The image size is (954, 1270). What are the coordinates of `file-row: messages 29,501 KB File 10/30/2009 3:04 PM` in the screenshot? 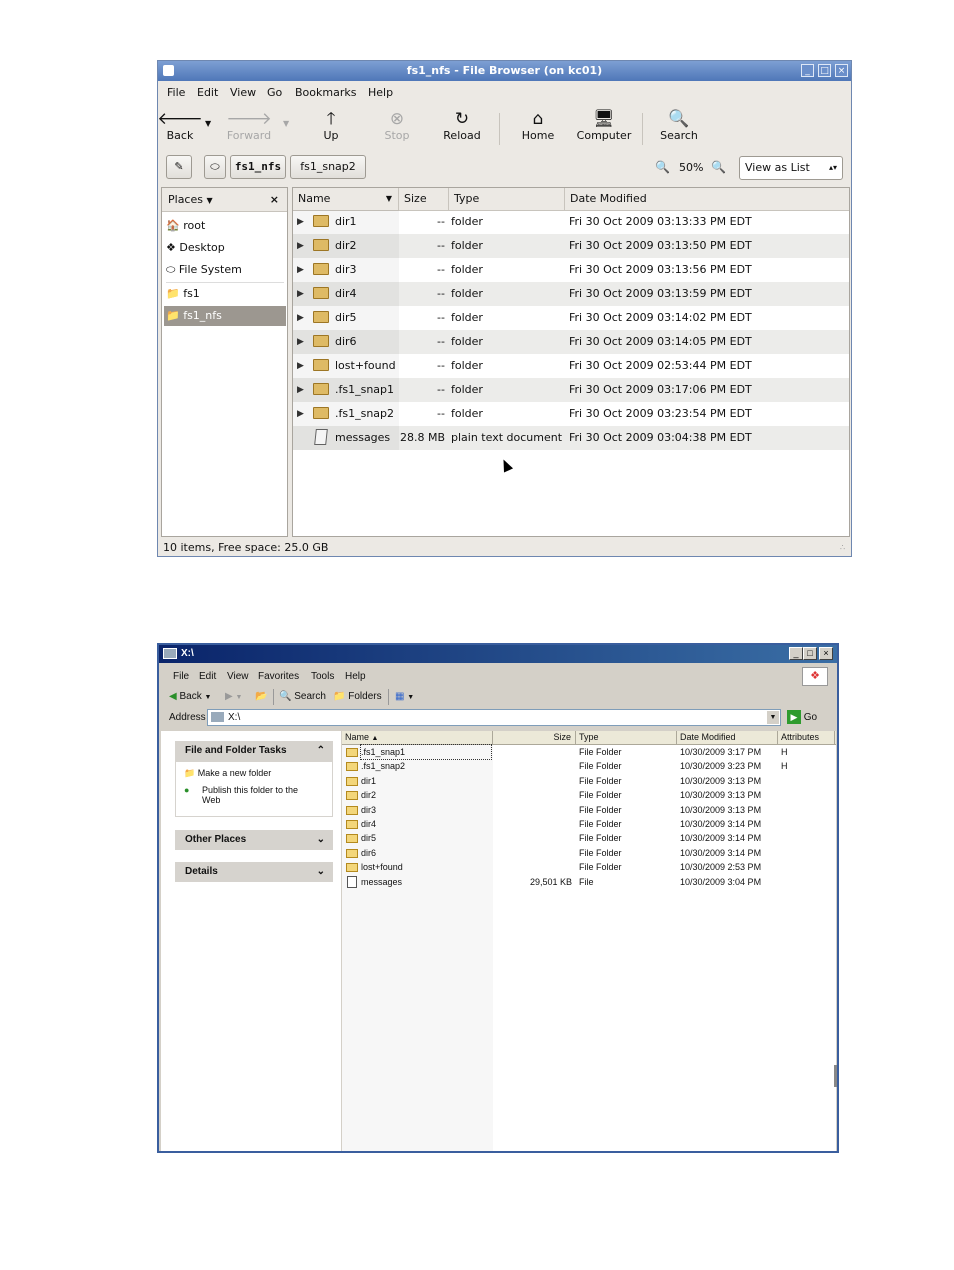 It's located at (589, 882).